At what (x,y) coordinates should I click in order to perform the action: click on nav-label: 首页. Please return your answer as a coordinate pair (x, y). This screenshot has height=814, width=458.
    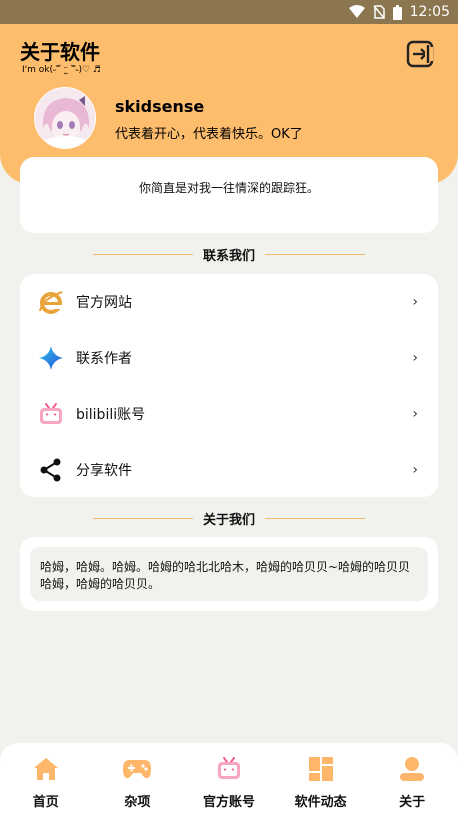
    Looking at the image, I should click on (45, 802).